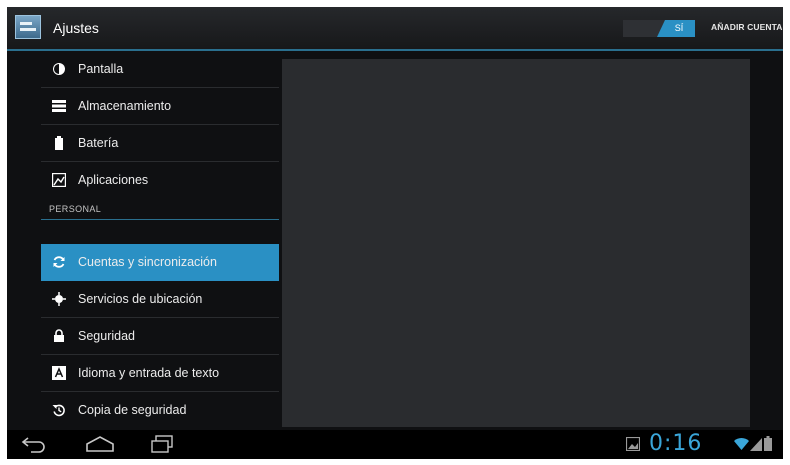 Image resolution: width=790 pixels, height=465 pixels. What do you see at coordinates (395, 29) in the screenshot?
I see `action-bar: Ajustes SÍ AÑADIR CUENTA` at bounding box center [395, 29].